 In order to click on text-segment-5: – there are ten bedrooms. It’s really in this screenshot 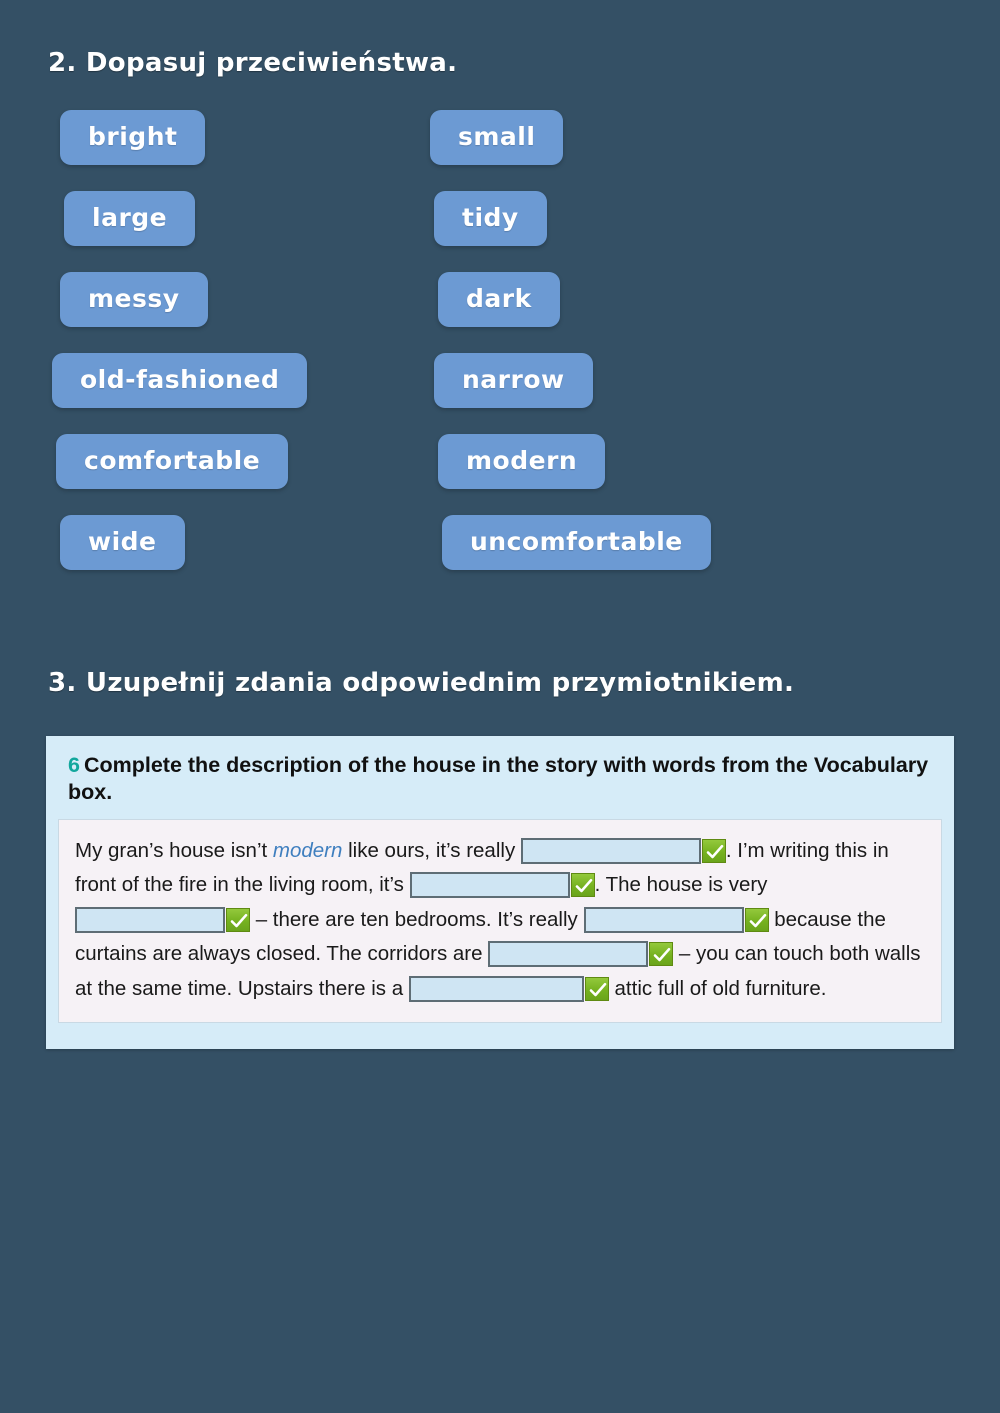, I will do `click(417, 919)`.